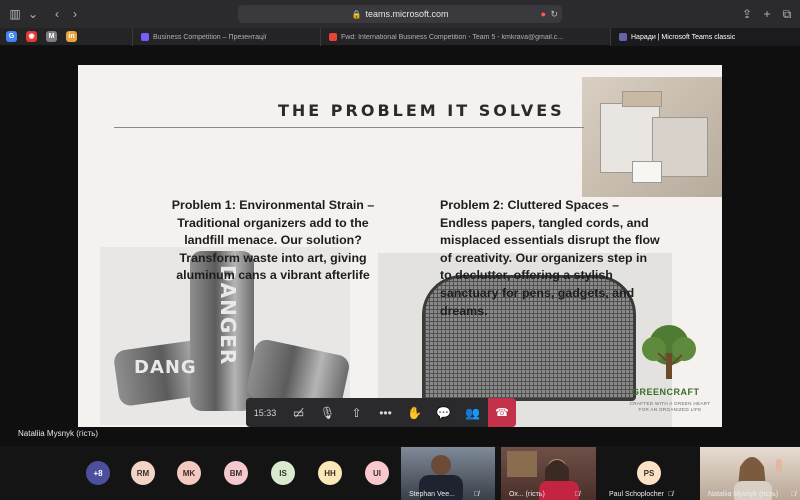  I want to click on avatar: BM, so click(236, 473).